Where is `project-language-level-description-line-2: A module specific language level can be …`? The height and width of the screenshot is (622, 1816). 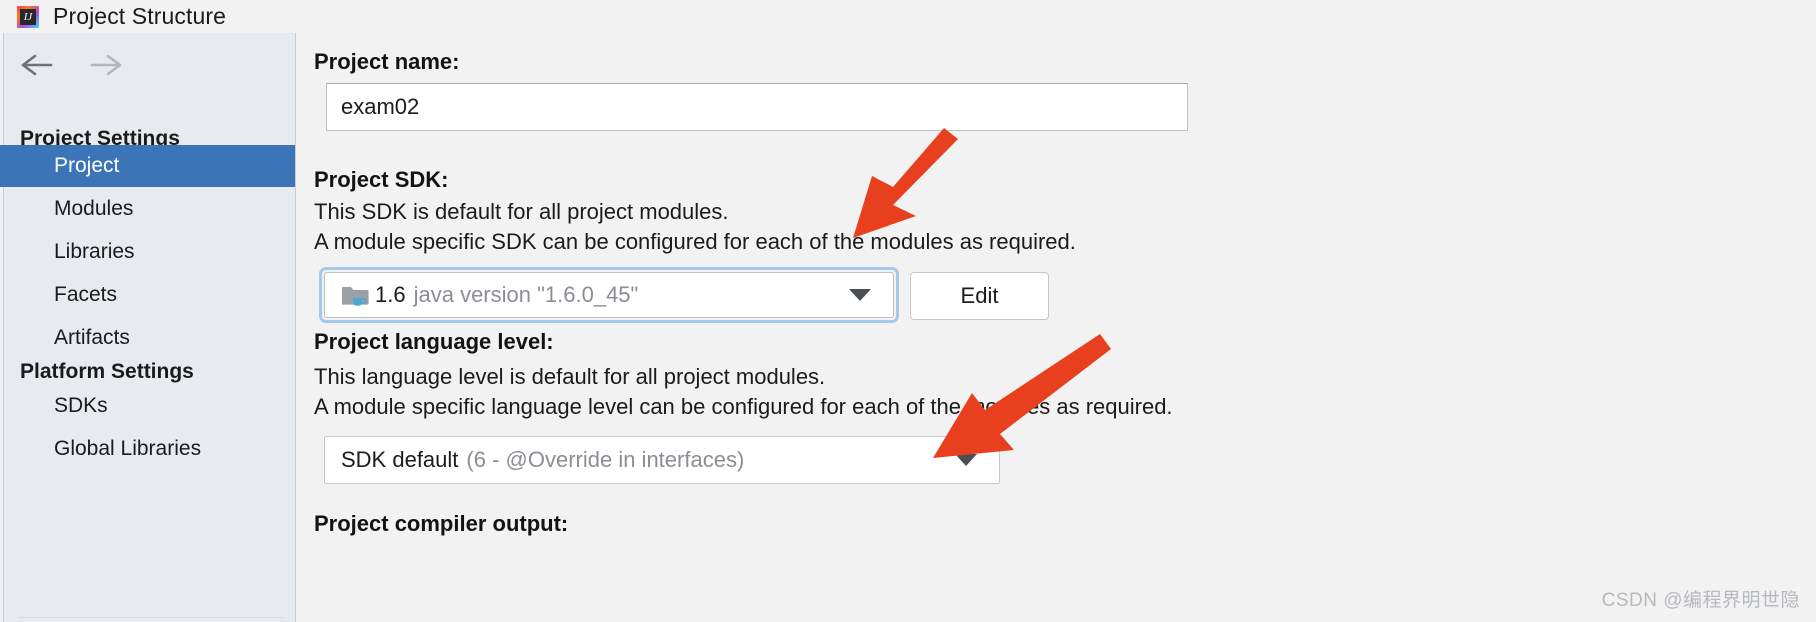
project-language-level-description-line-2: A module specific language level can be … is located at coordinates (743, 406).